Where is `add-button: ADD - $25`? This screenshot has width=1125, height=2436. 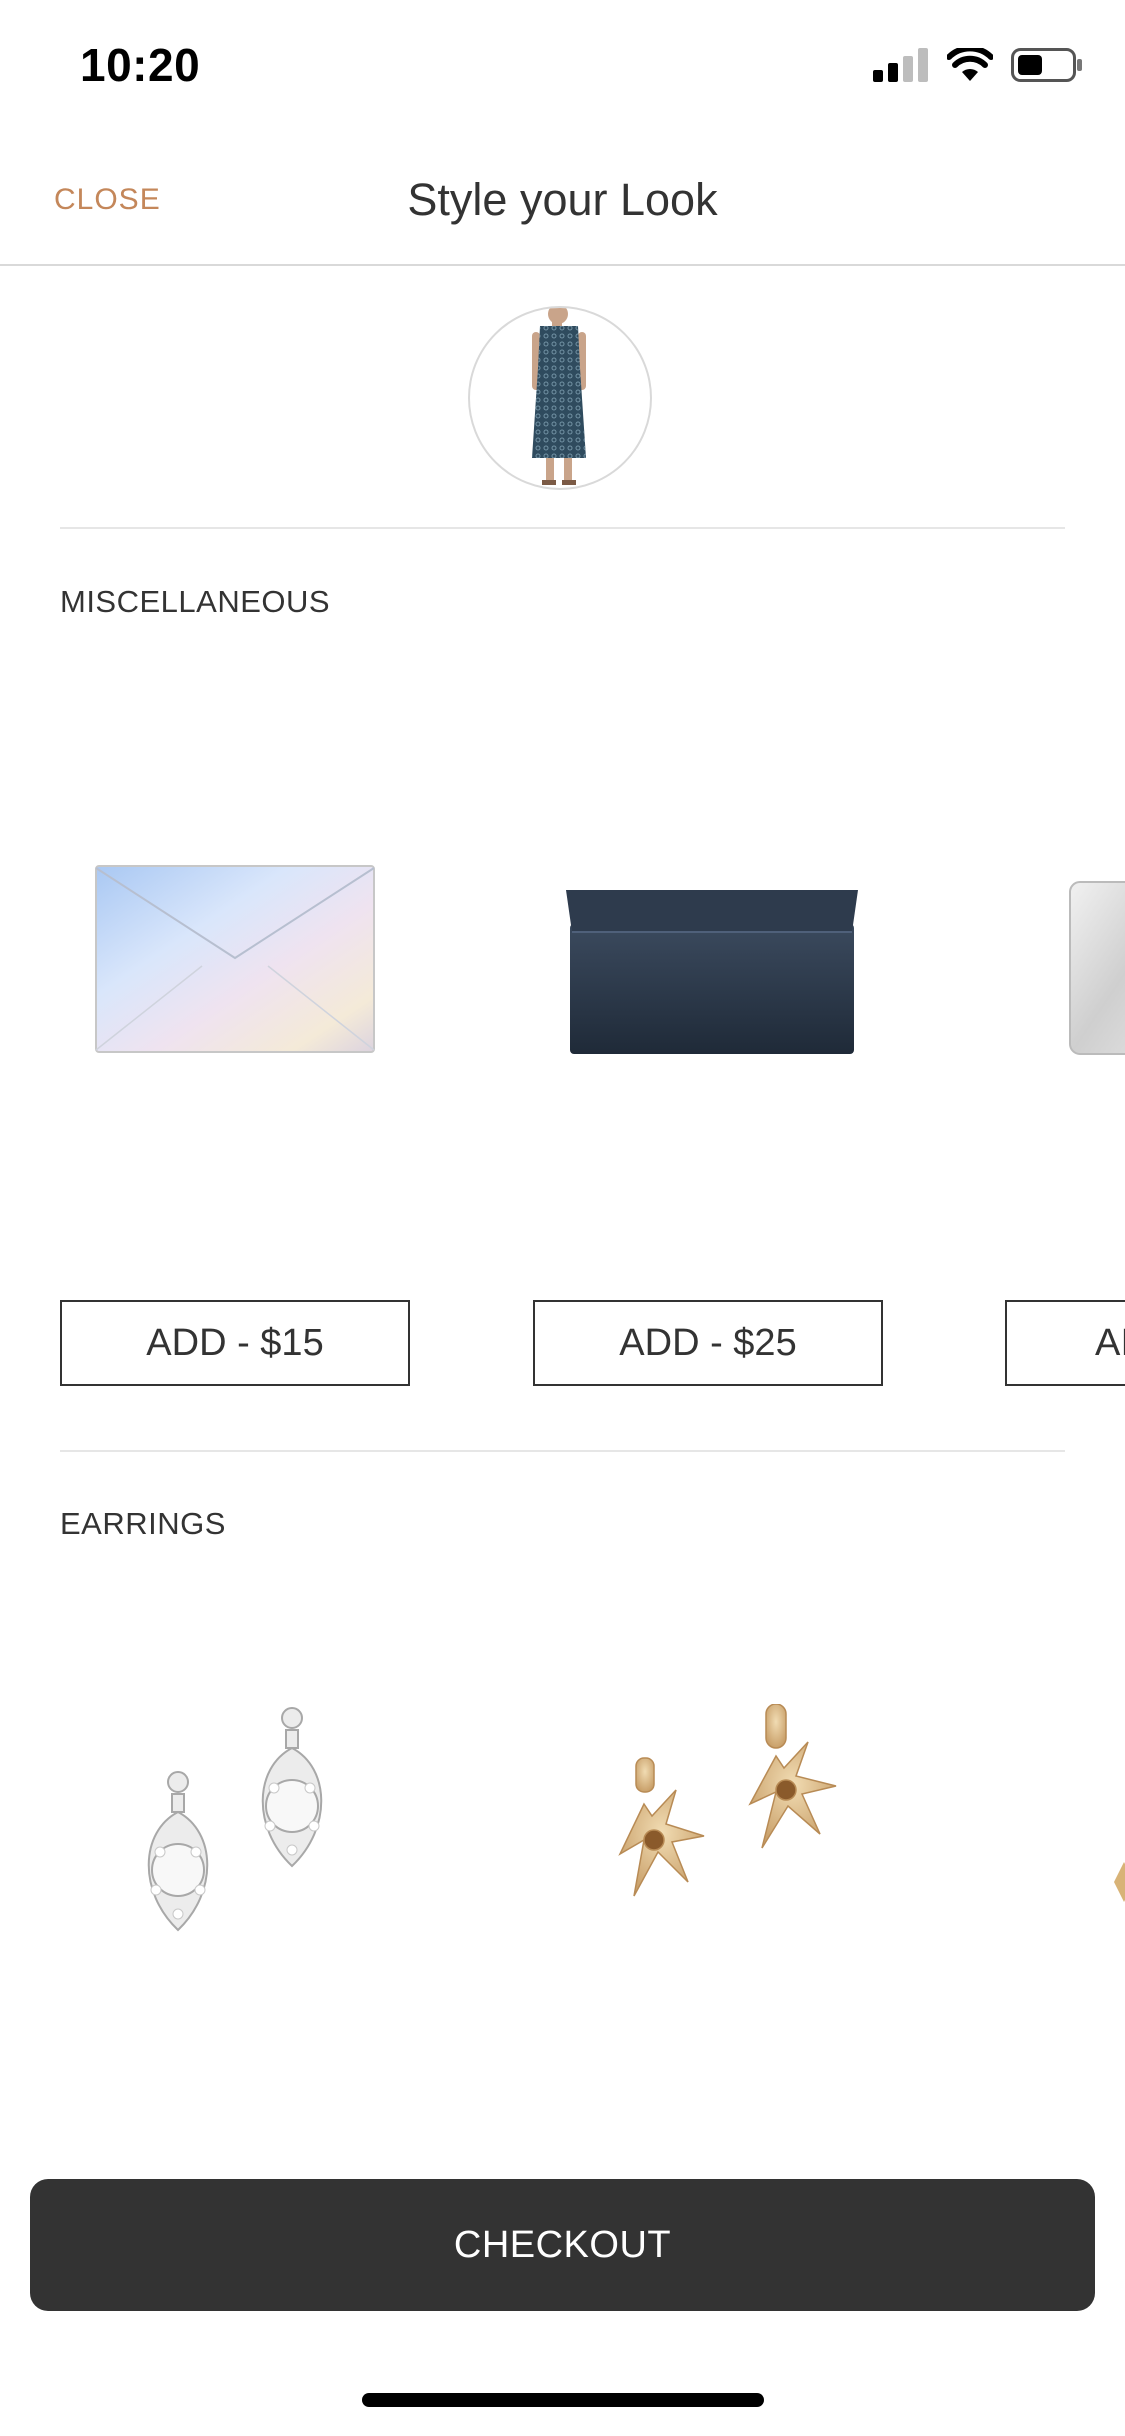 add-button: ADD - $25 is located at coordinates (708, 1343).